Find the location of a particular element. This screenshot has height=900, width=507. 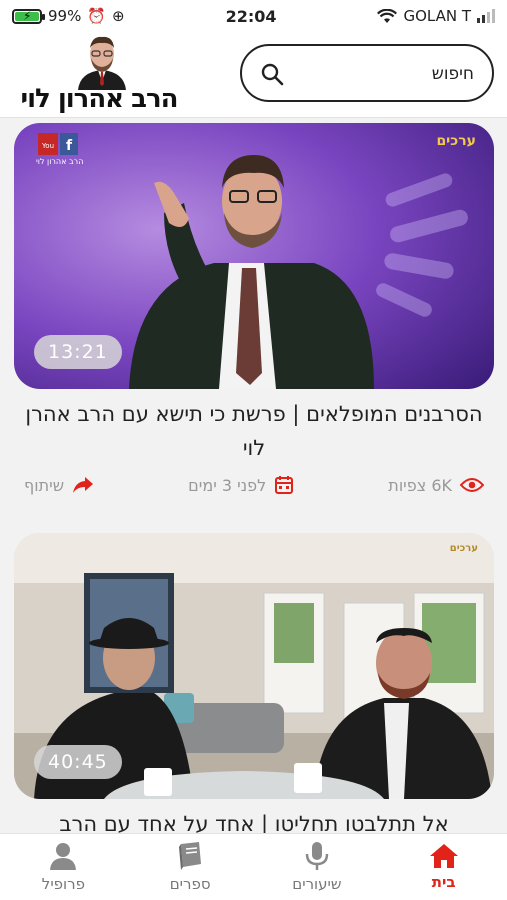

video-duration: 40:45 is located at coordinates (78, 762).